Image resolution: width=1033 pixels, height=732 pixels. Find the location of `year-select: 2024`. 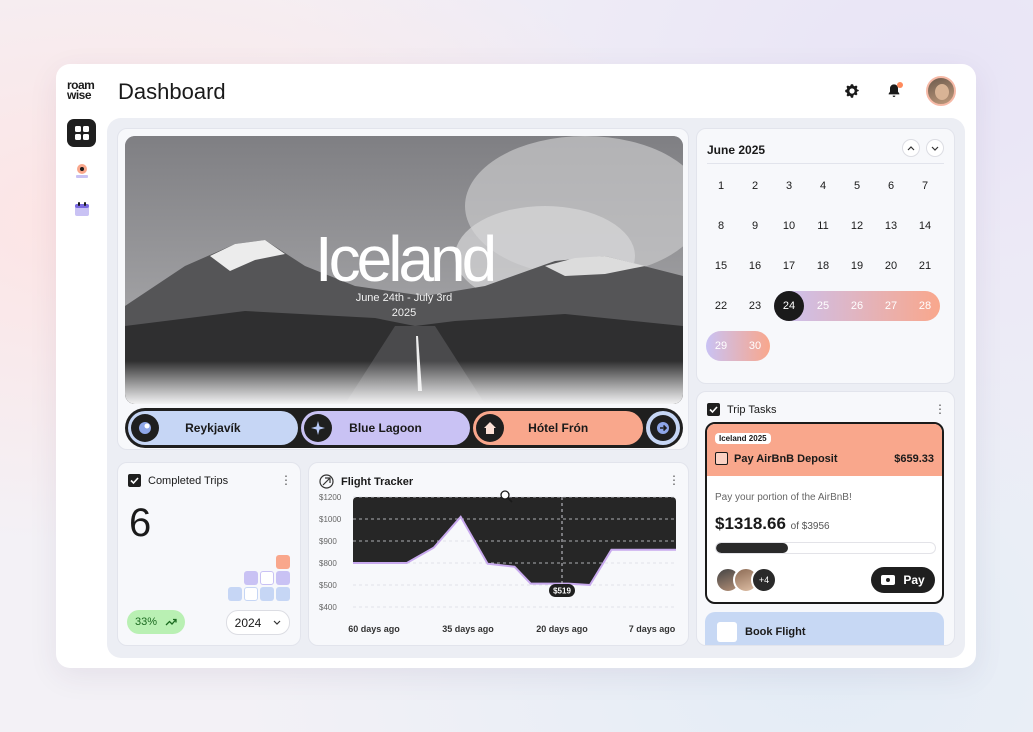

year-select: 2024 is located at coordinates (258, 622).